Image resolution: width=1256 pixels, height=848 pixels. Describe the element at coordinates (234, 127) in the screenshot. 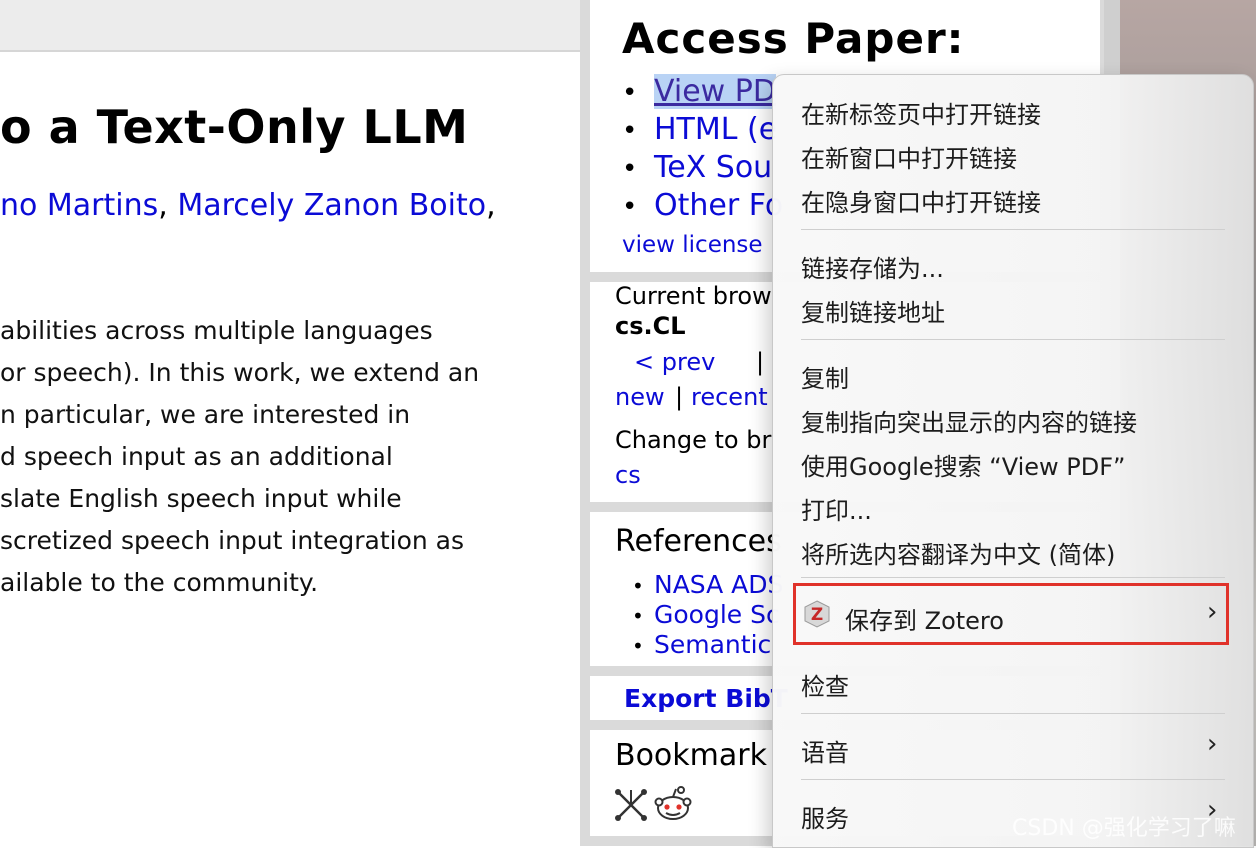

I see `paper-title: o a Text-Only LLM` at that location.